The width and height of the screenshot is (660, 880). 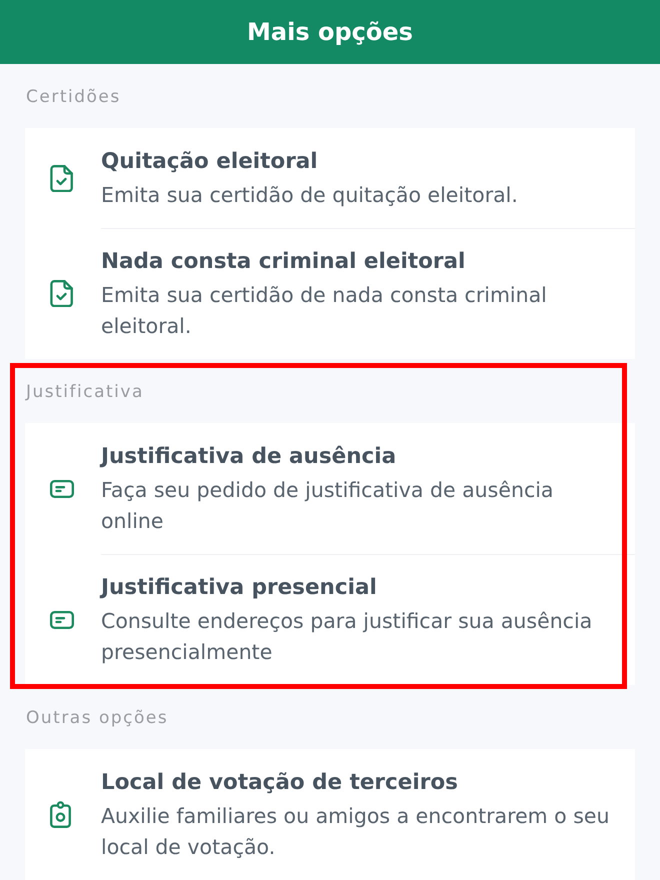 I want to click on id-badge-icon, so click(x=60, y=814).